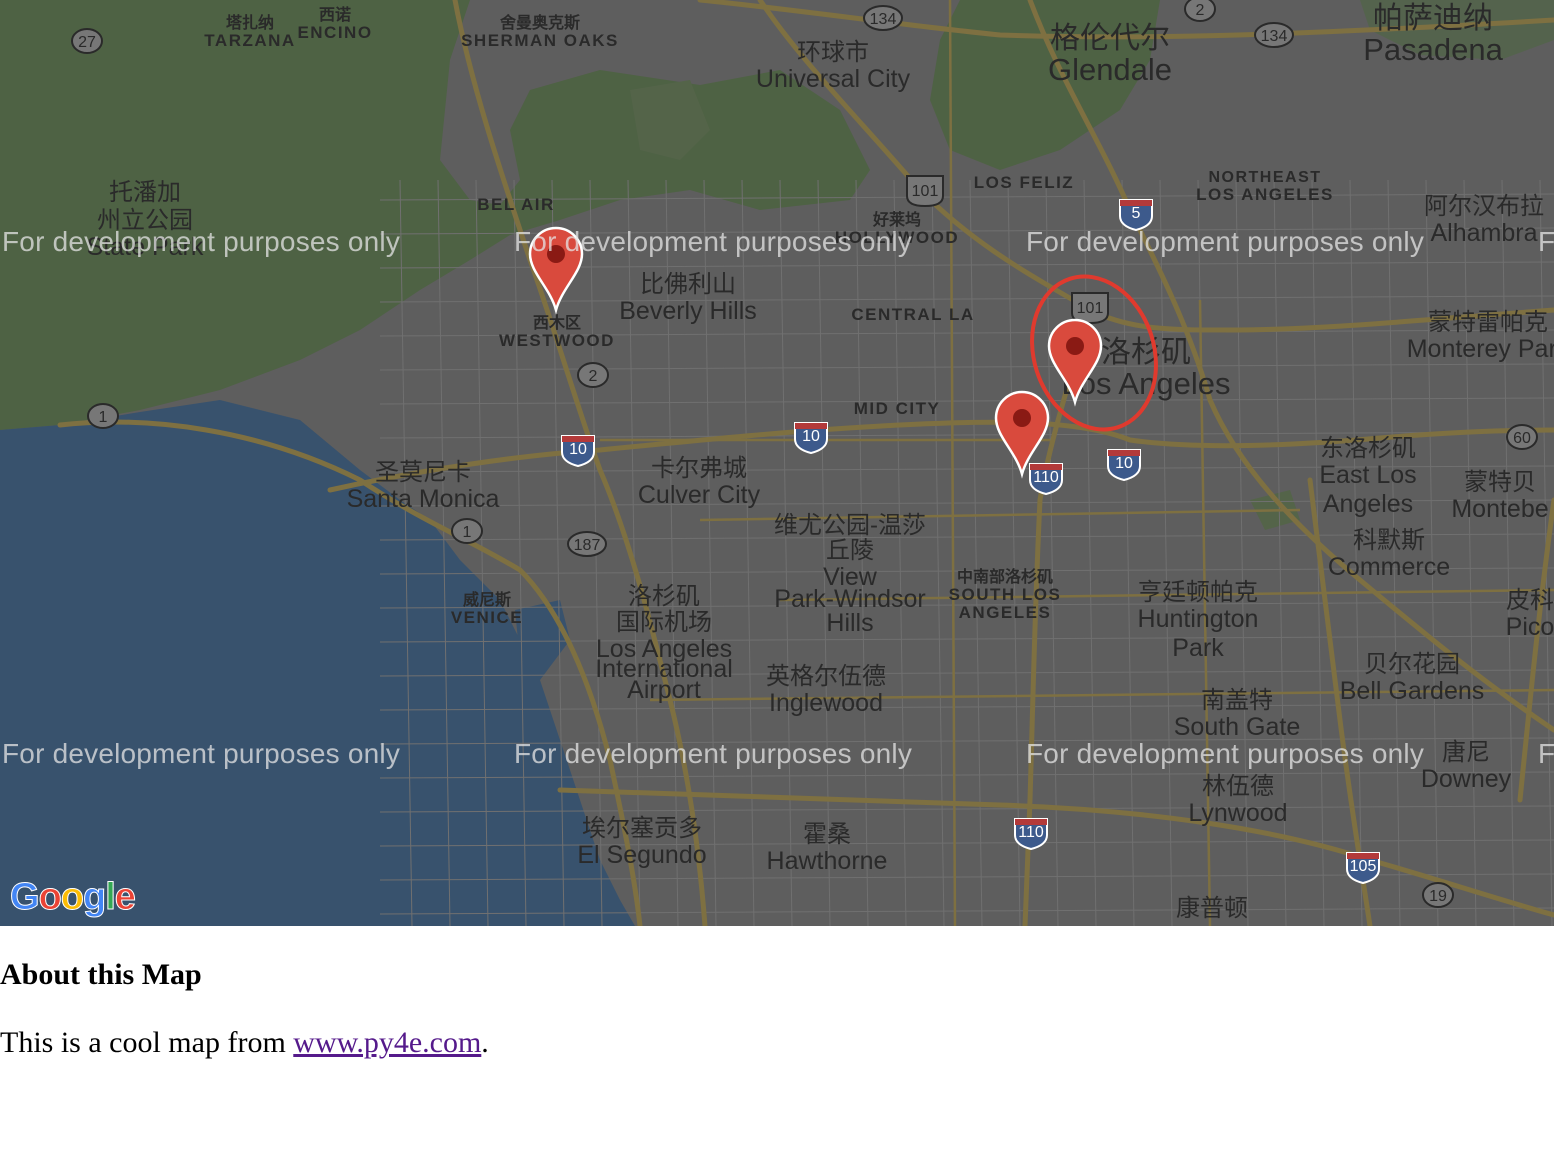  What do you see at coordinates (1200, 10) in the screenshot?
I see `shield-number: 2` at bounding box center [1200, 10].